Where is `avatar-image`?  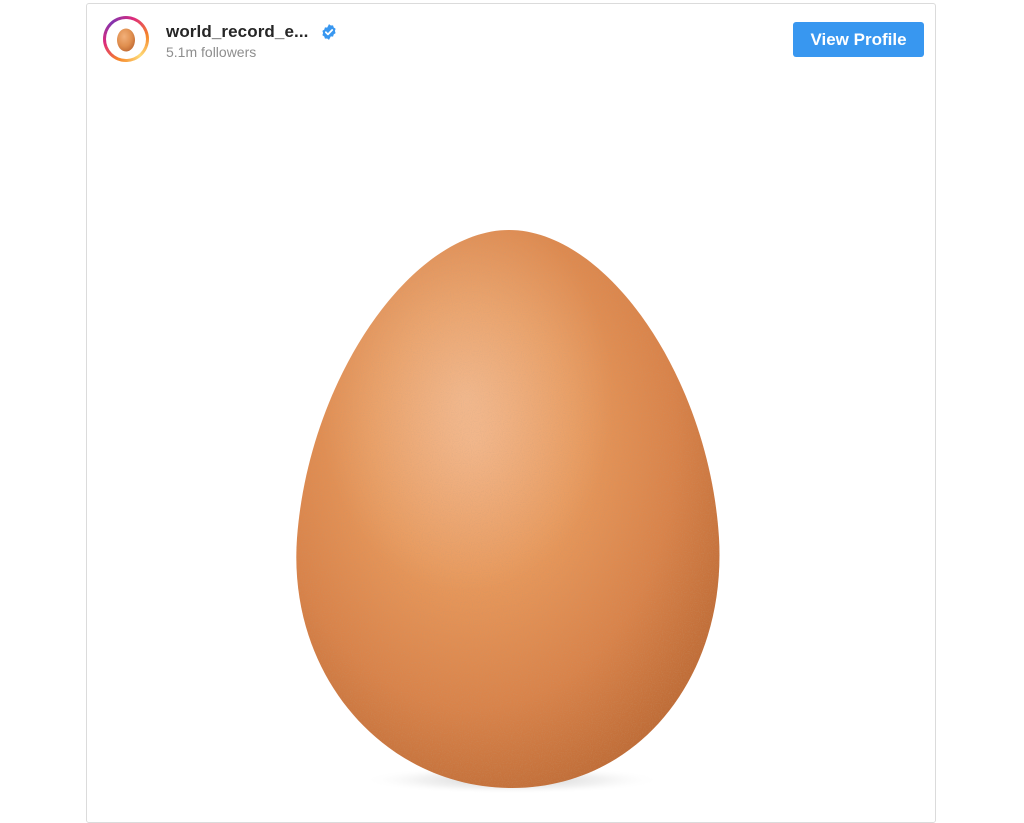
avatar-image is located at coordinates (126, 39).